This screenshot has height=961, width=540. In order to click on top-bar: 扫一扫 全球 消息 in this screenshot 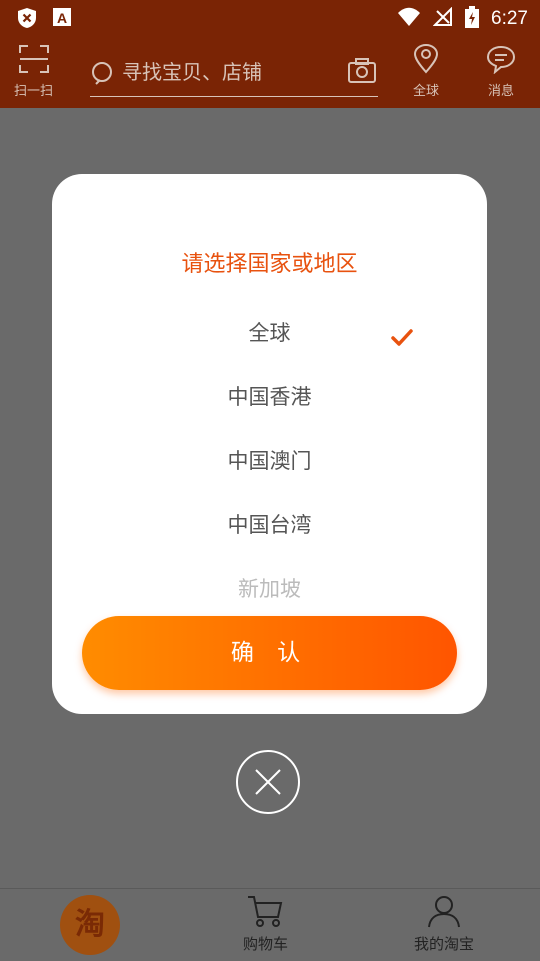, I will do `click(270, 72)`.